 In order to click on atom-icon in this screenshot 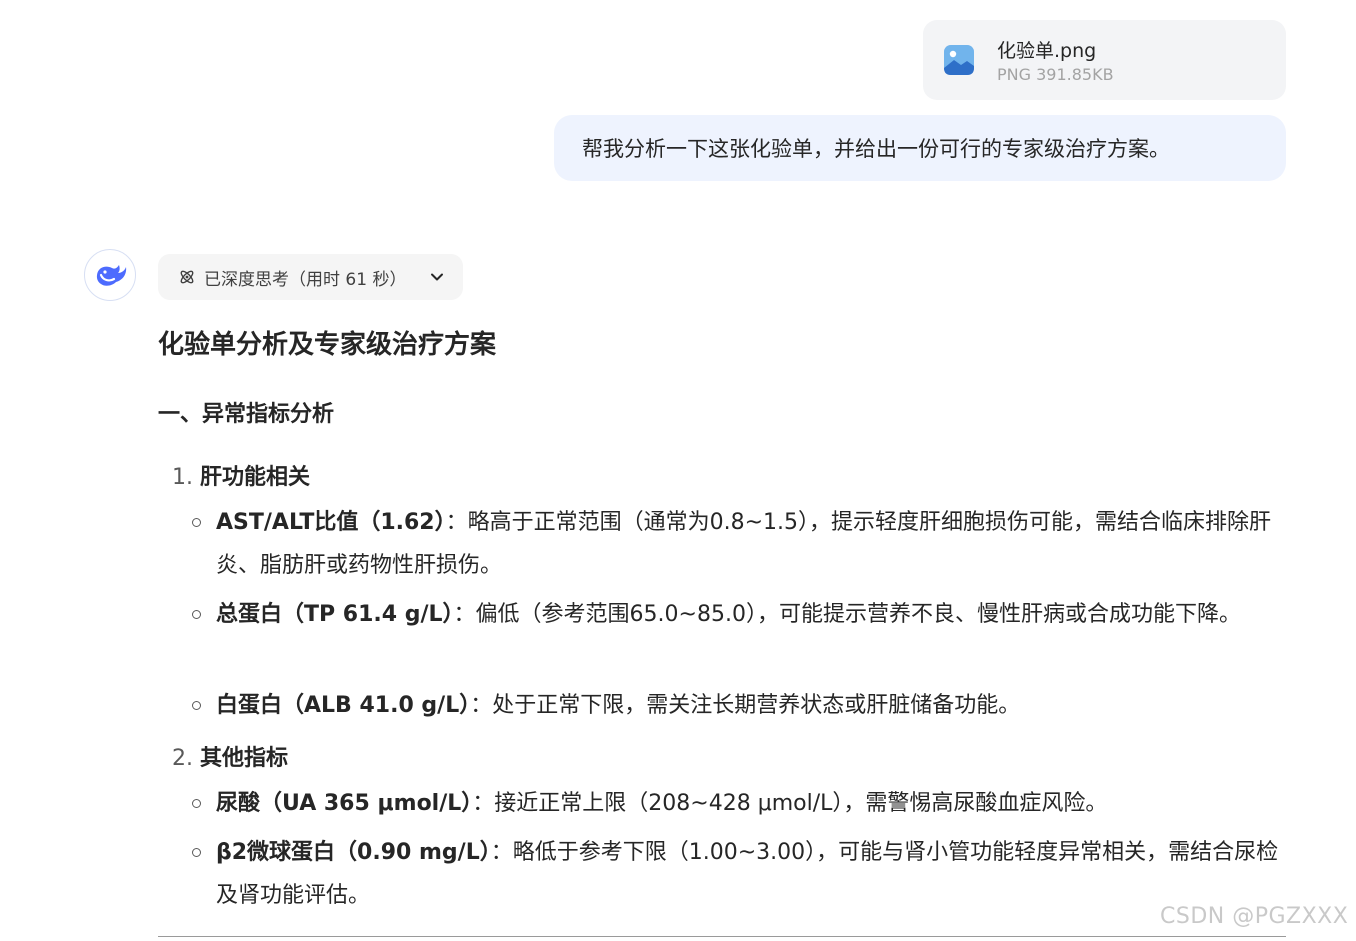, I will do `click(187, 277)`.